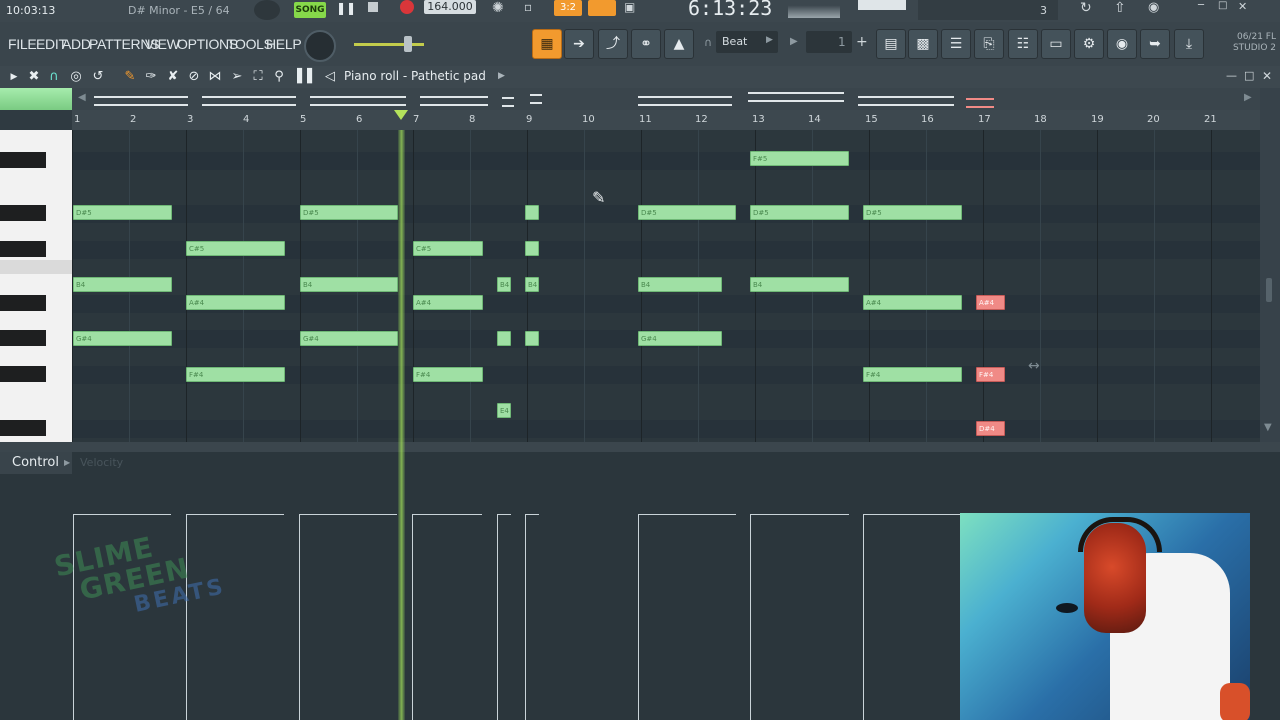  What do you see at coordinates (1249, 75) in the screenshot?
I see `pr-maximize-icon: □` at bounding box center [1249, 75].